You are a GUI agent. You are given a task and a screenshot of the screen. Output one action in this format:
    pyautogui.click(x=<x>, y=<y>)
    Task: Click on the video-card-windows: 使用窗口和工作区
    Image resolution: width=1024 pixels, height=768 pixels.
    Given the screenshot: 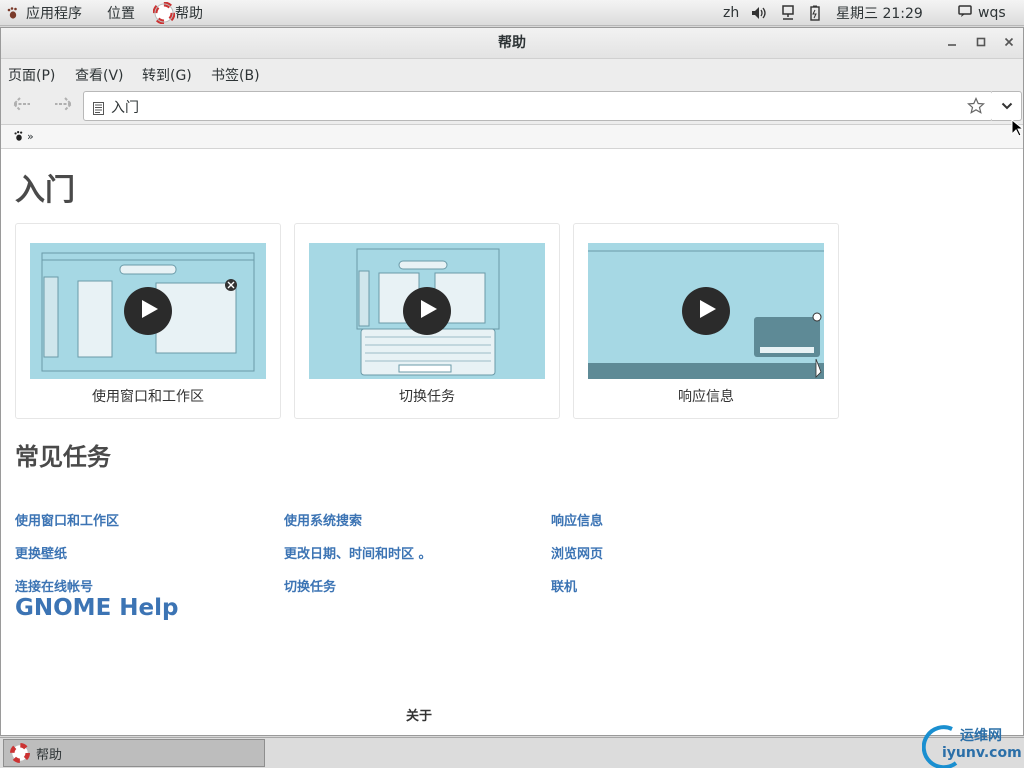 What is the action you would take?
    pyautogui.click(x=148, y=321)
    